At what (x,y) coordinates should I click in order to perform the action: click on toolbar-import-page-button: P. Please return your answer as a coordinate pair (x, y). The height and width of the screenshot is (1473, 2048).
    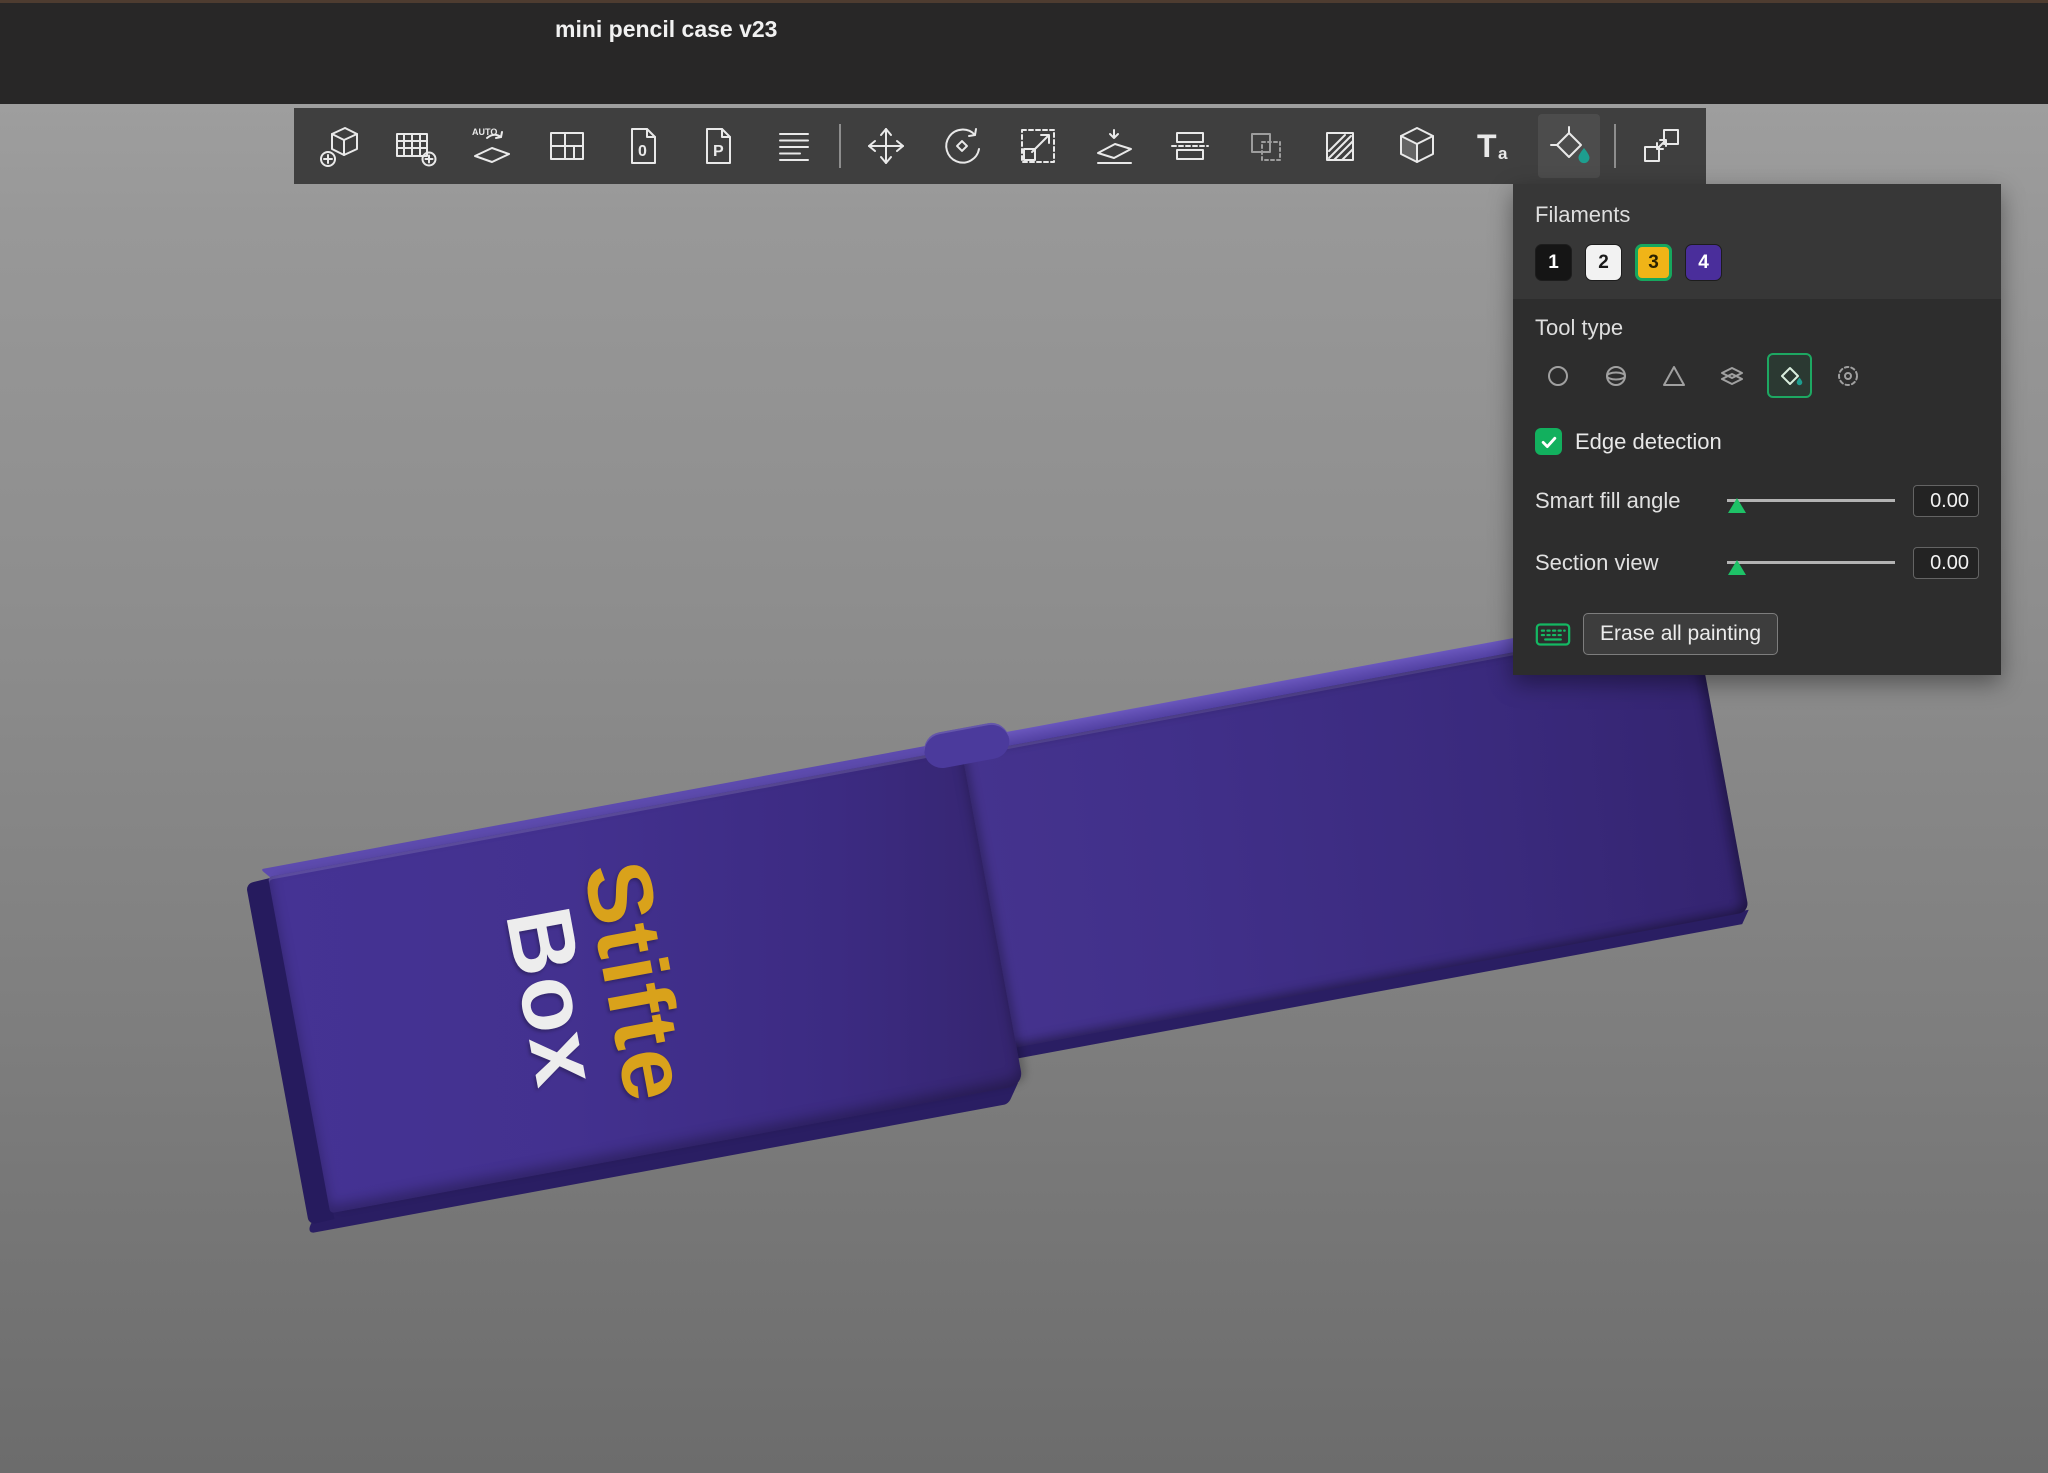
    Looking at the image, I should click on (718, 146).